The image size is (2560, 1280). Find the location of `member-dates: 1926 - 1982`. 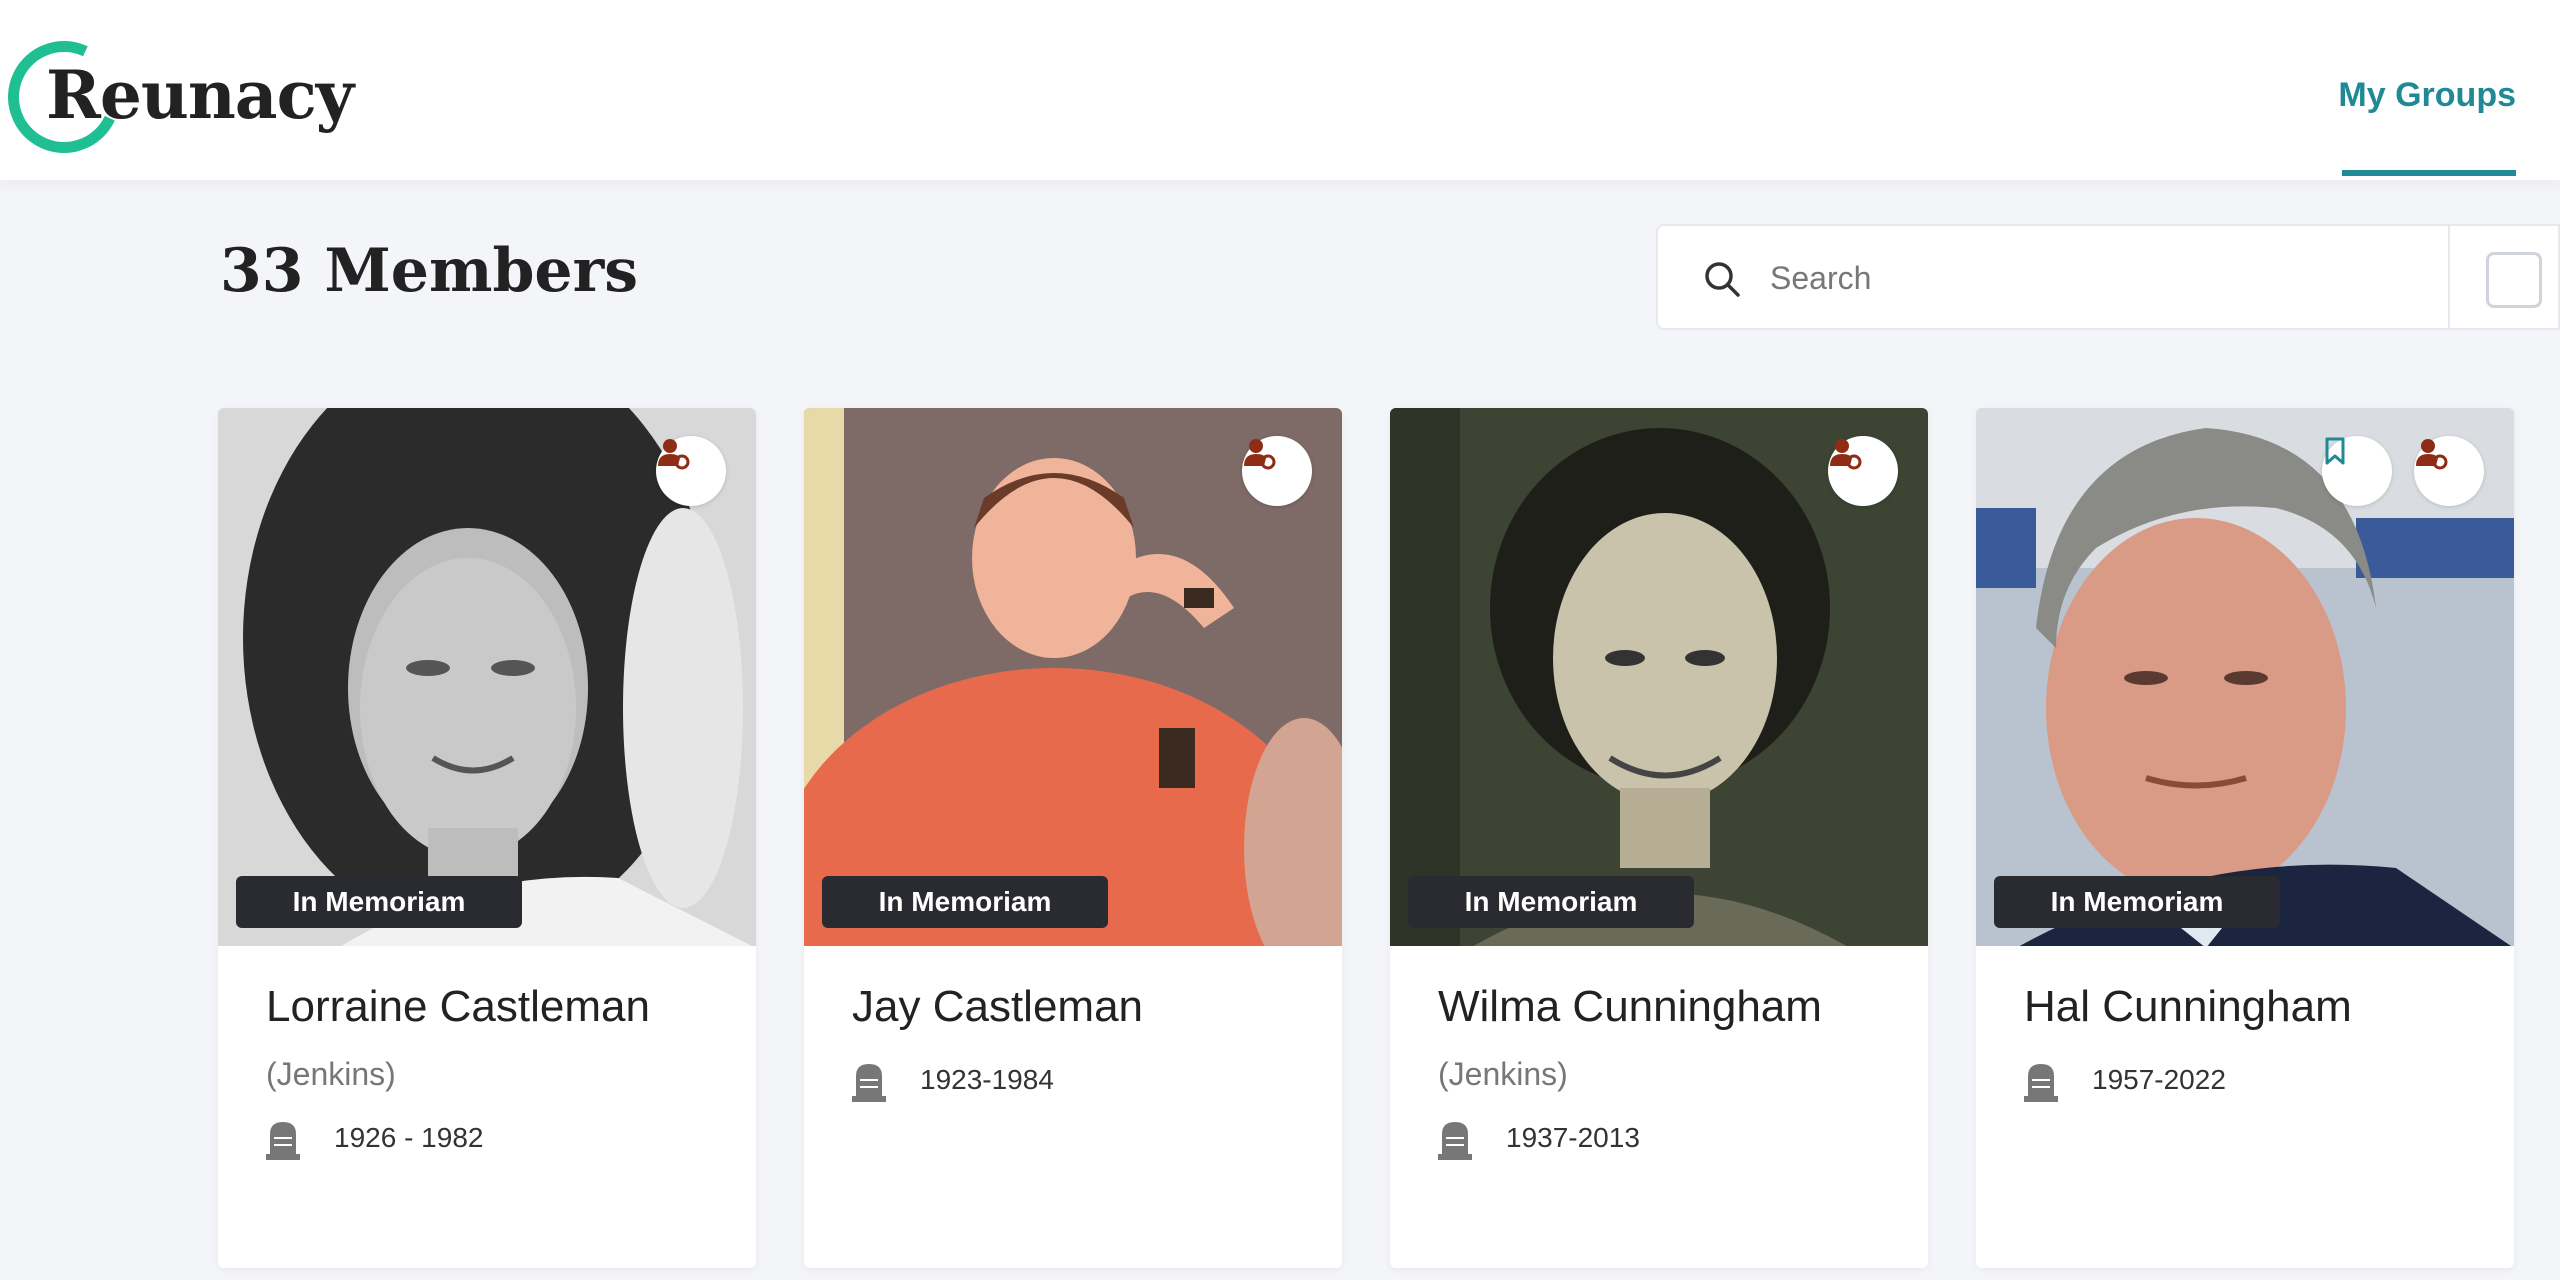

member-dates: 1926 - 1982 is located at coordinates (409, 1137).